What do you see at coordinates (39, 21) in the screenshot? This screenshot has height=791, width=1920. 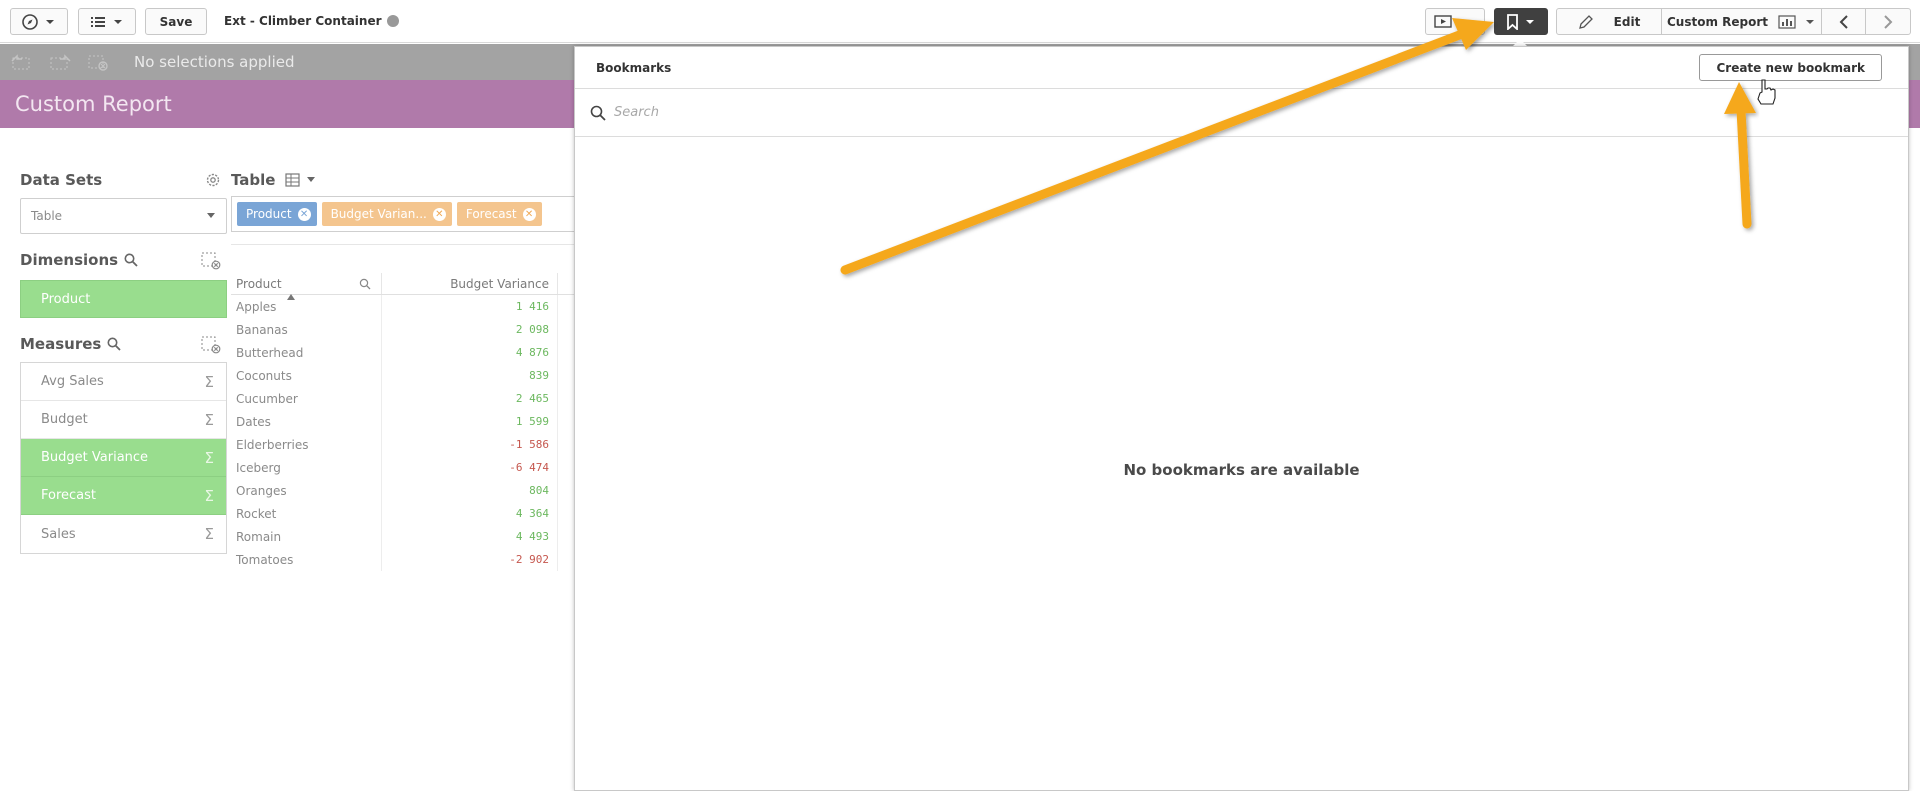 I see `navigation-menu-button` at bounding box center [39, 21].